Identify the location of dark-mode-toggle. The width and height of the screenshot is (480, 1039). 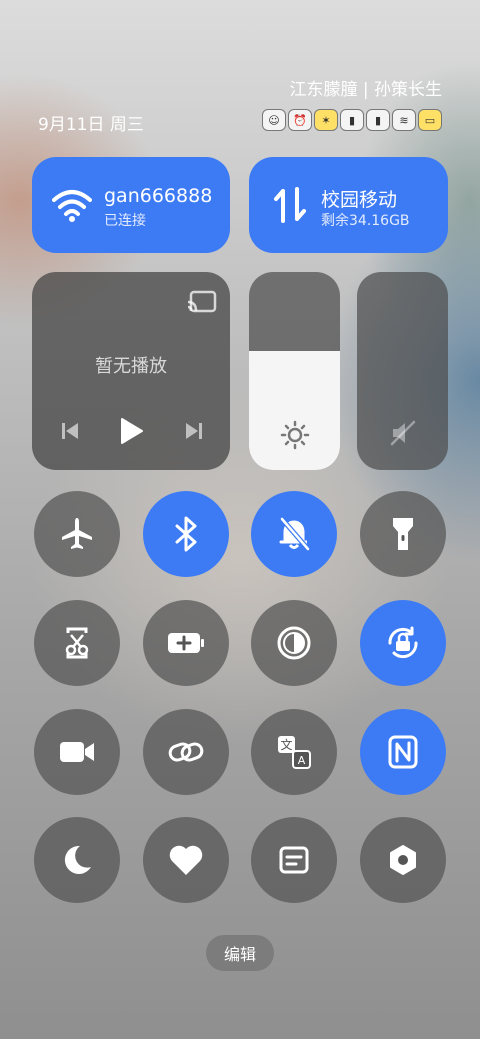
(294, 643).